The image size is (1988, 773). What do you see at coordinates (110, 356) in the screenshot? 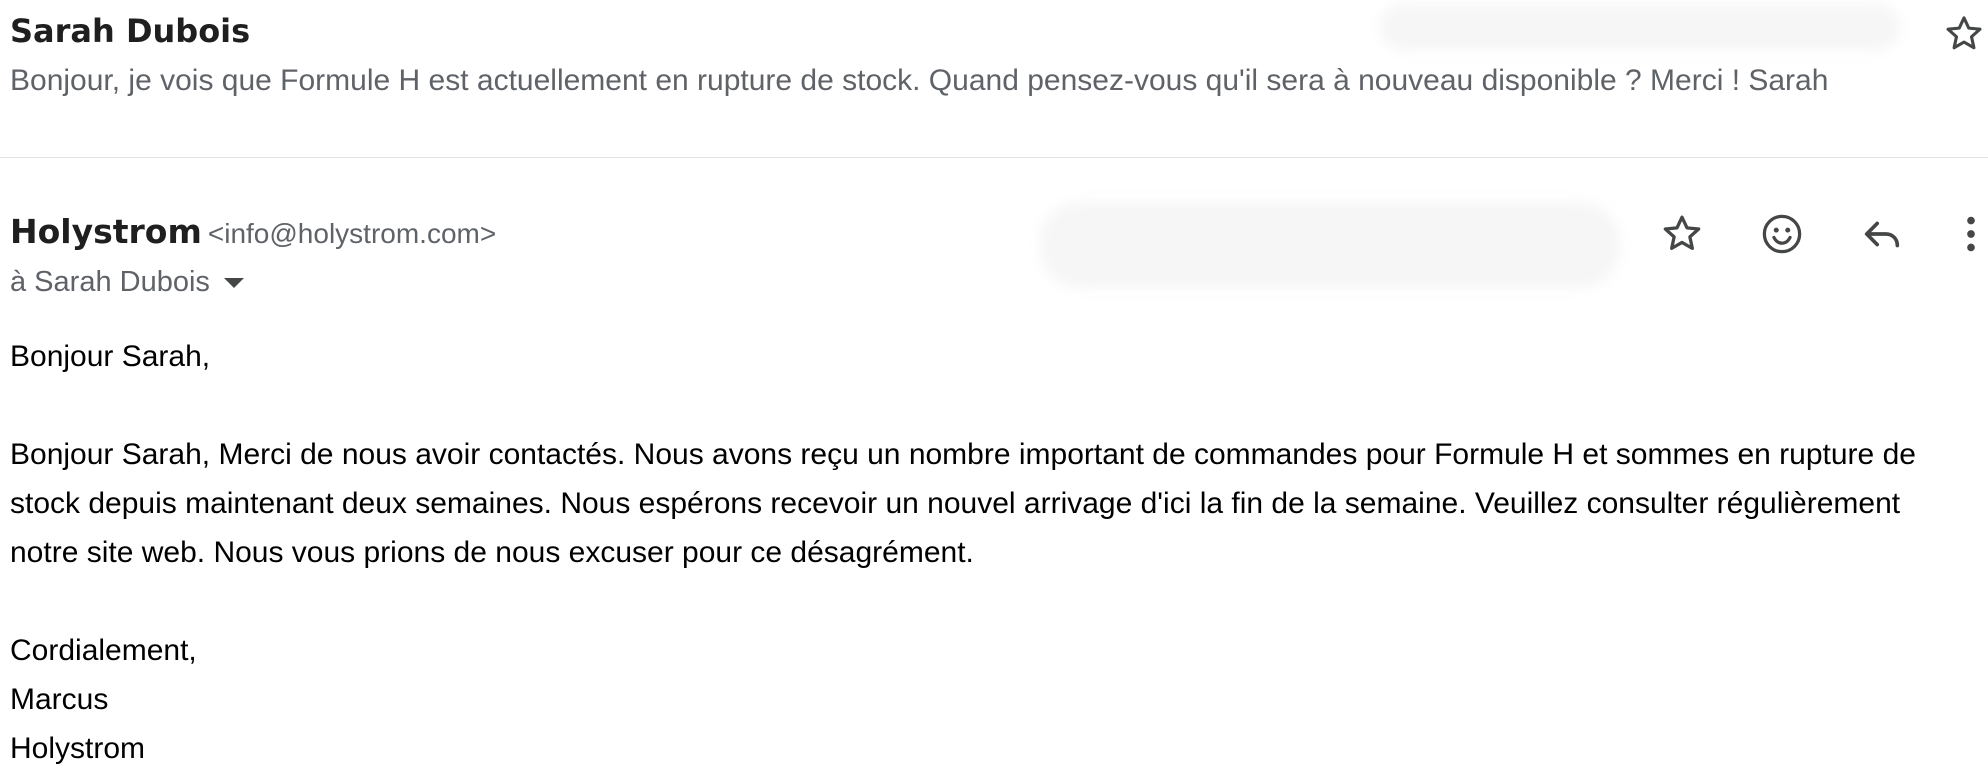
I see `body-greeting: Bonjour Sarah,` at bounding box center [110, 356].